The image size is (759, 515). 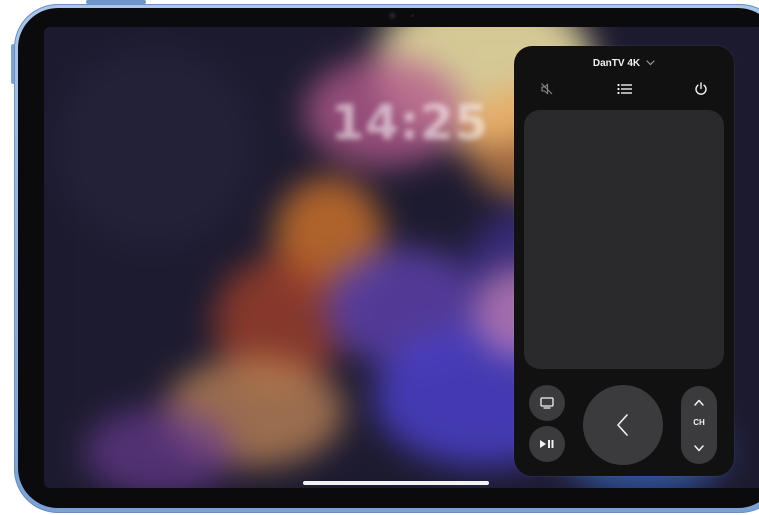 I want to click on device-name: DanTV 4K, so click(x=616, y=63).